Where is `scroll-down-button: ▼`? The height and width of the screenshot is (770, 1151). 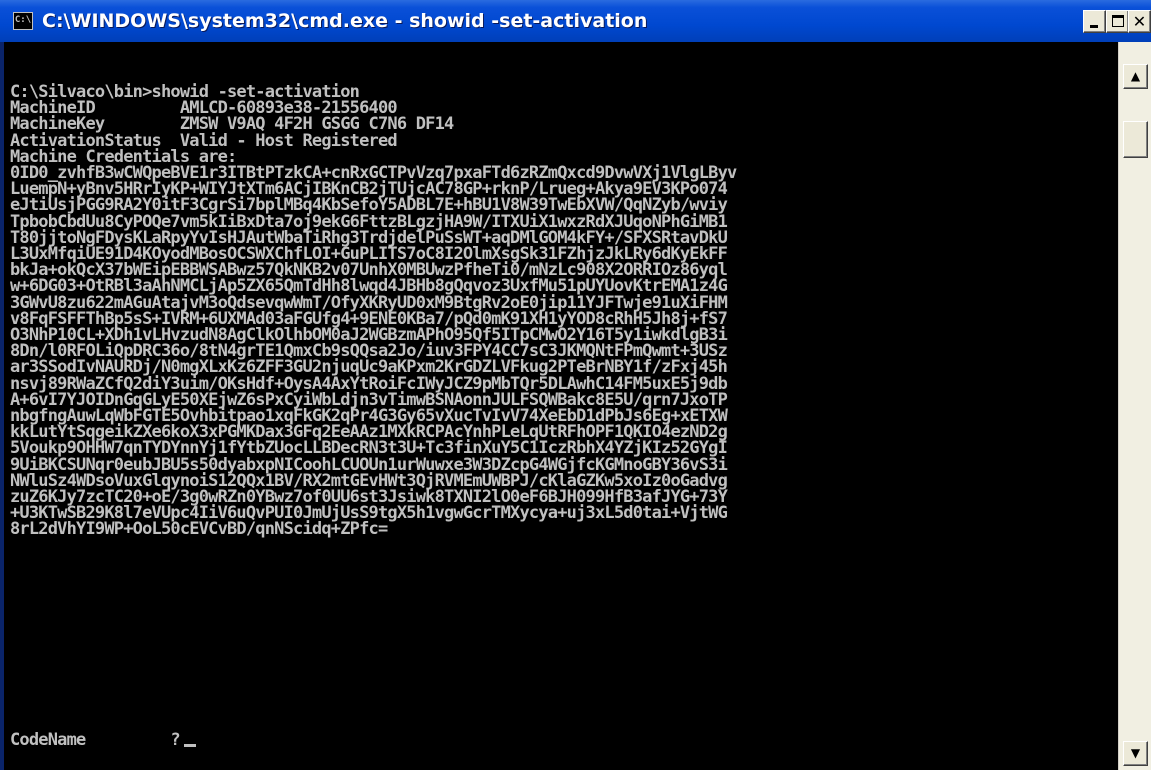
scroll-down-button: ▼ is located at coordinates (1135, 753).